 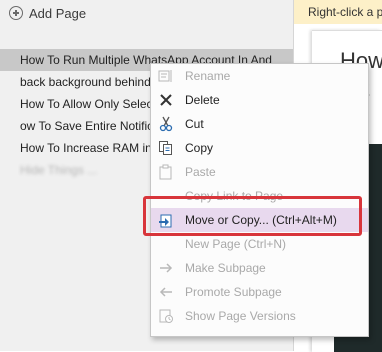 What do you see at coordinates (252, 216) in the screenshot?
I see `highlight-annotation-box` at bounding box center [252, 216].